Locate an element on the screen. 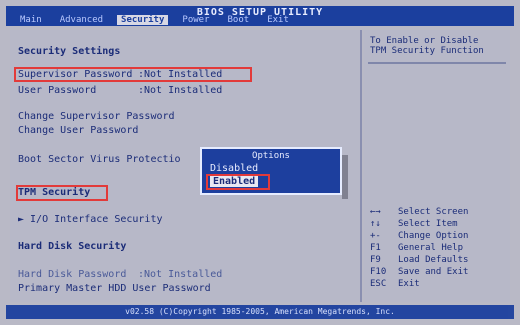  key-action: Save and Exit is located at coordinates (433, 272).